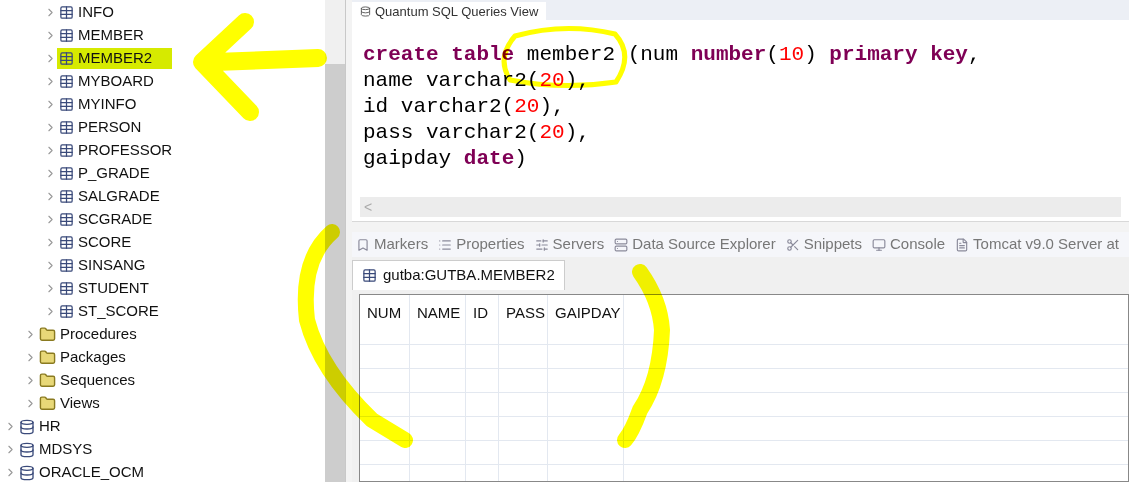  What do you see at coordinates (464, 107) in the screenshot?
I see `code-line: id varchar2(20),` at bounding box center [464, 107].